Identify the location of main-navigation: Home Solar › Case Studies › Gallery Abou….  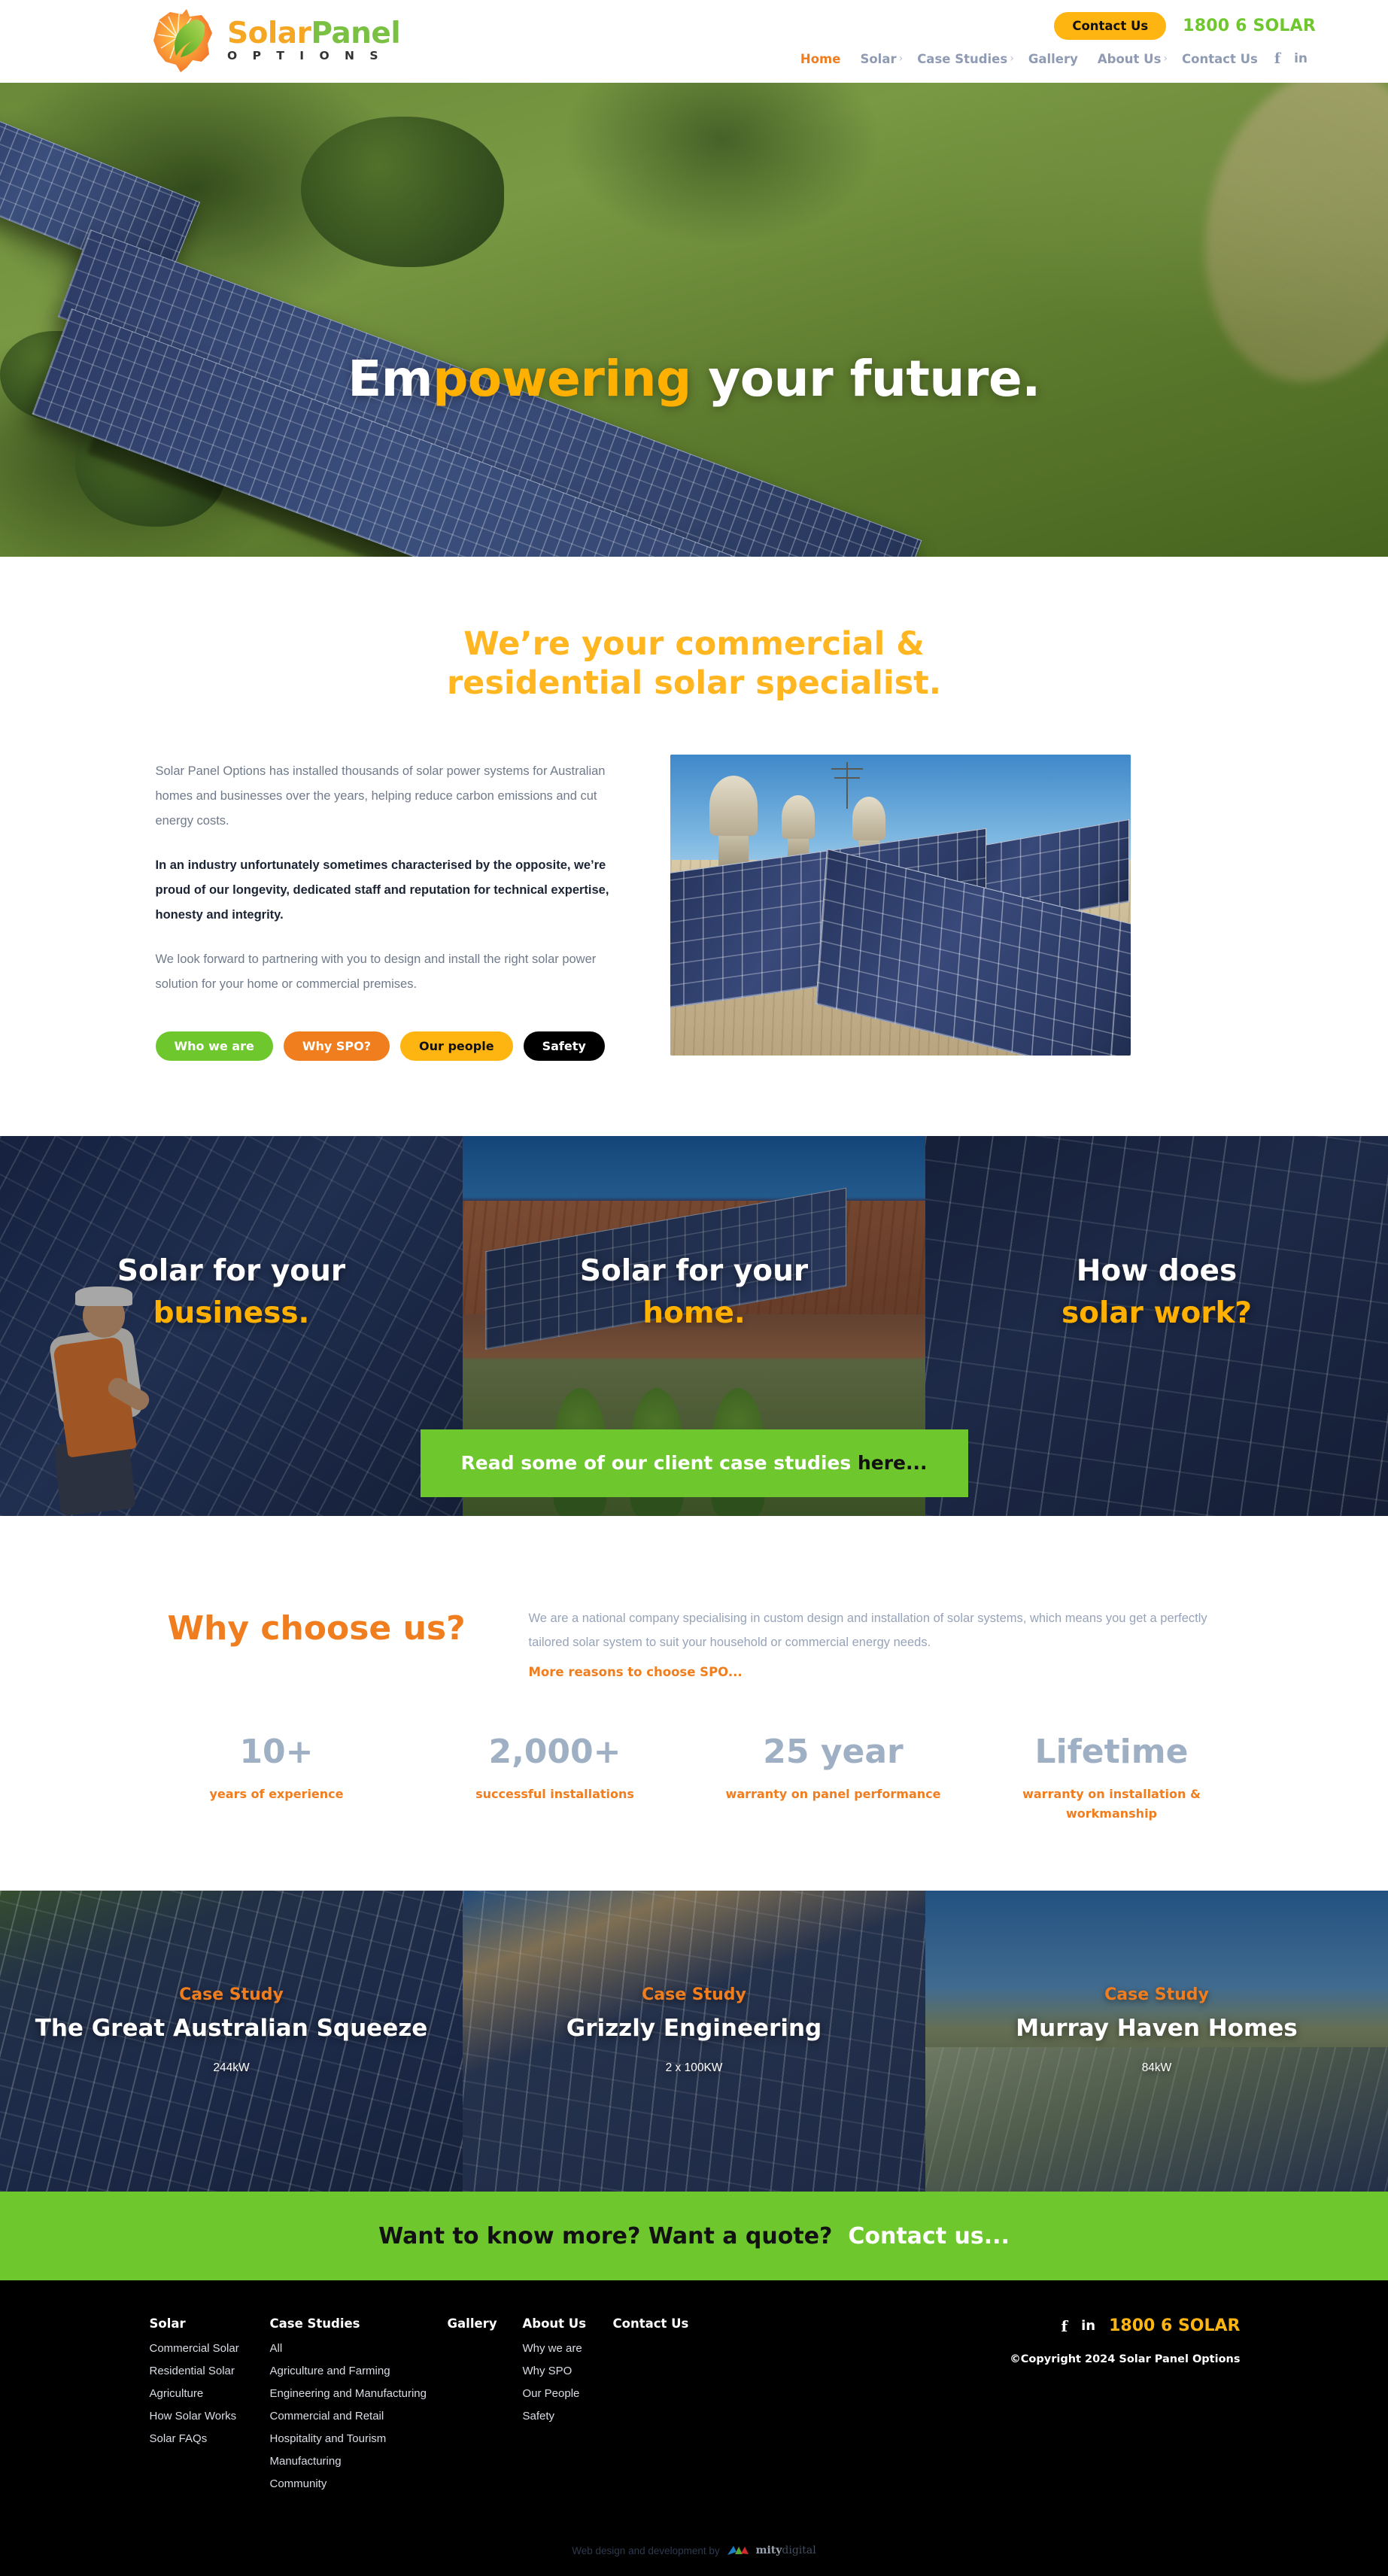
(1053, 59).